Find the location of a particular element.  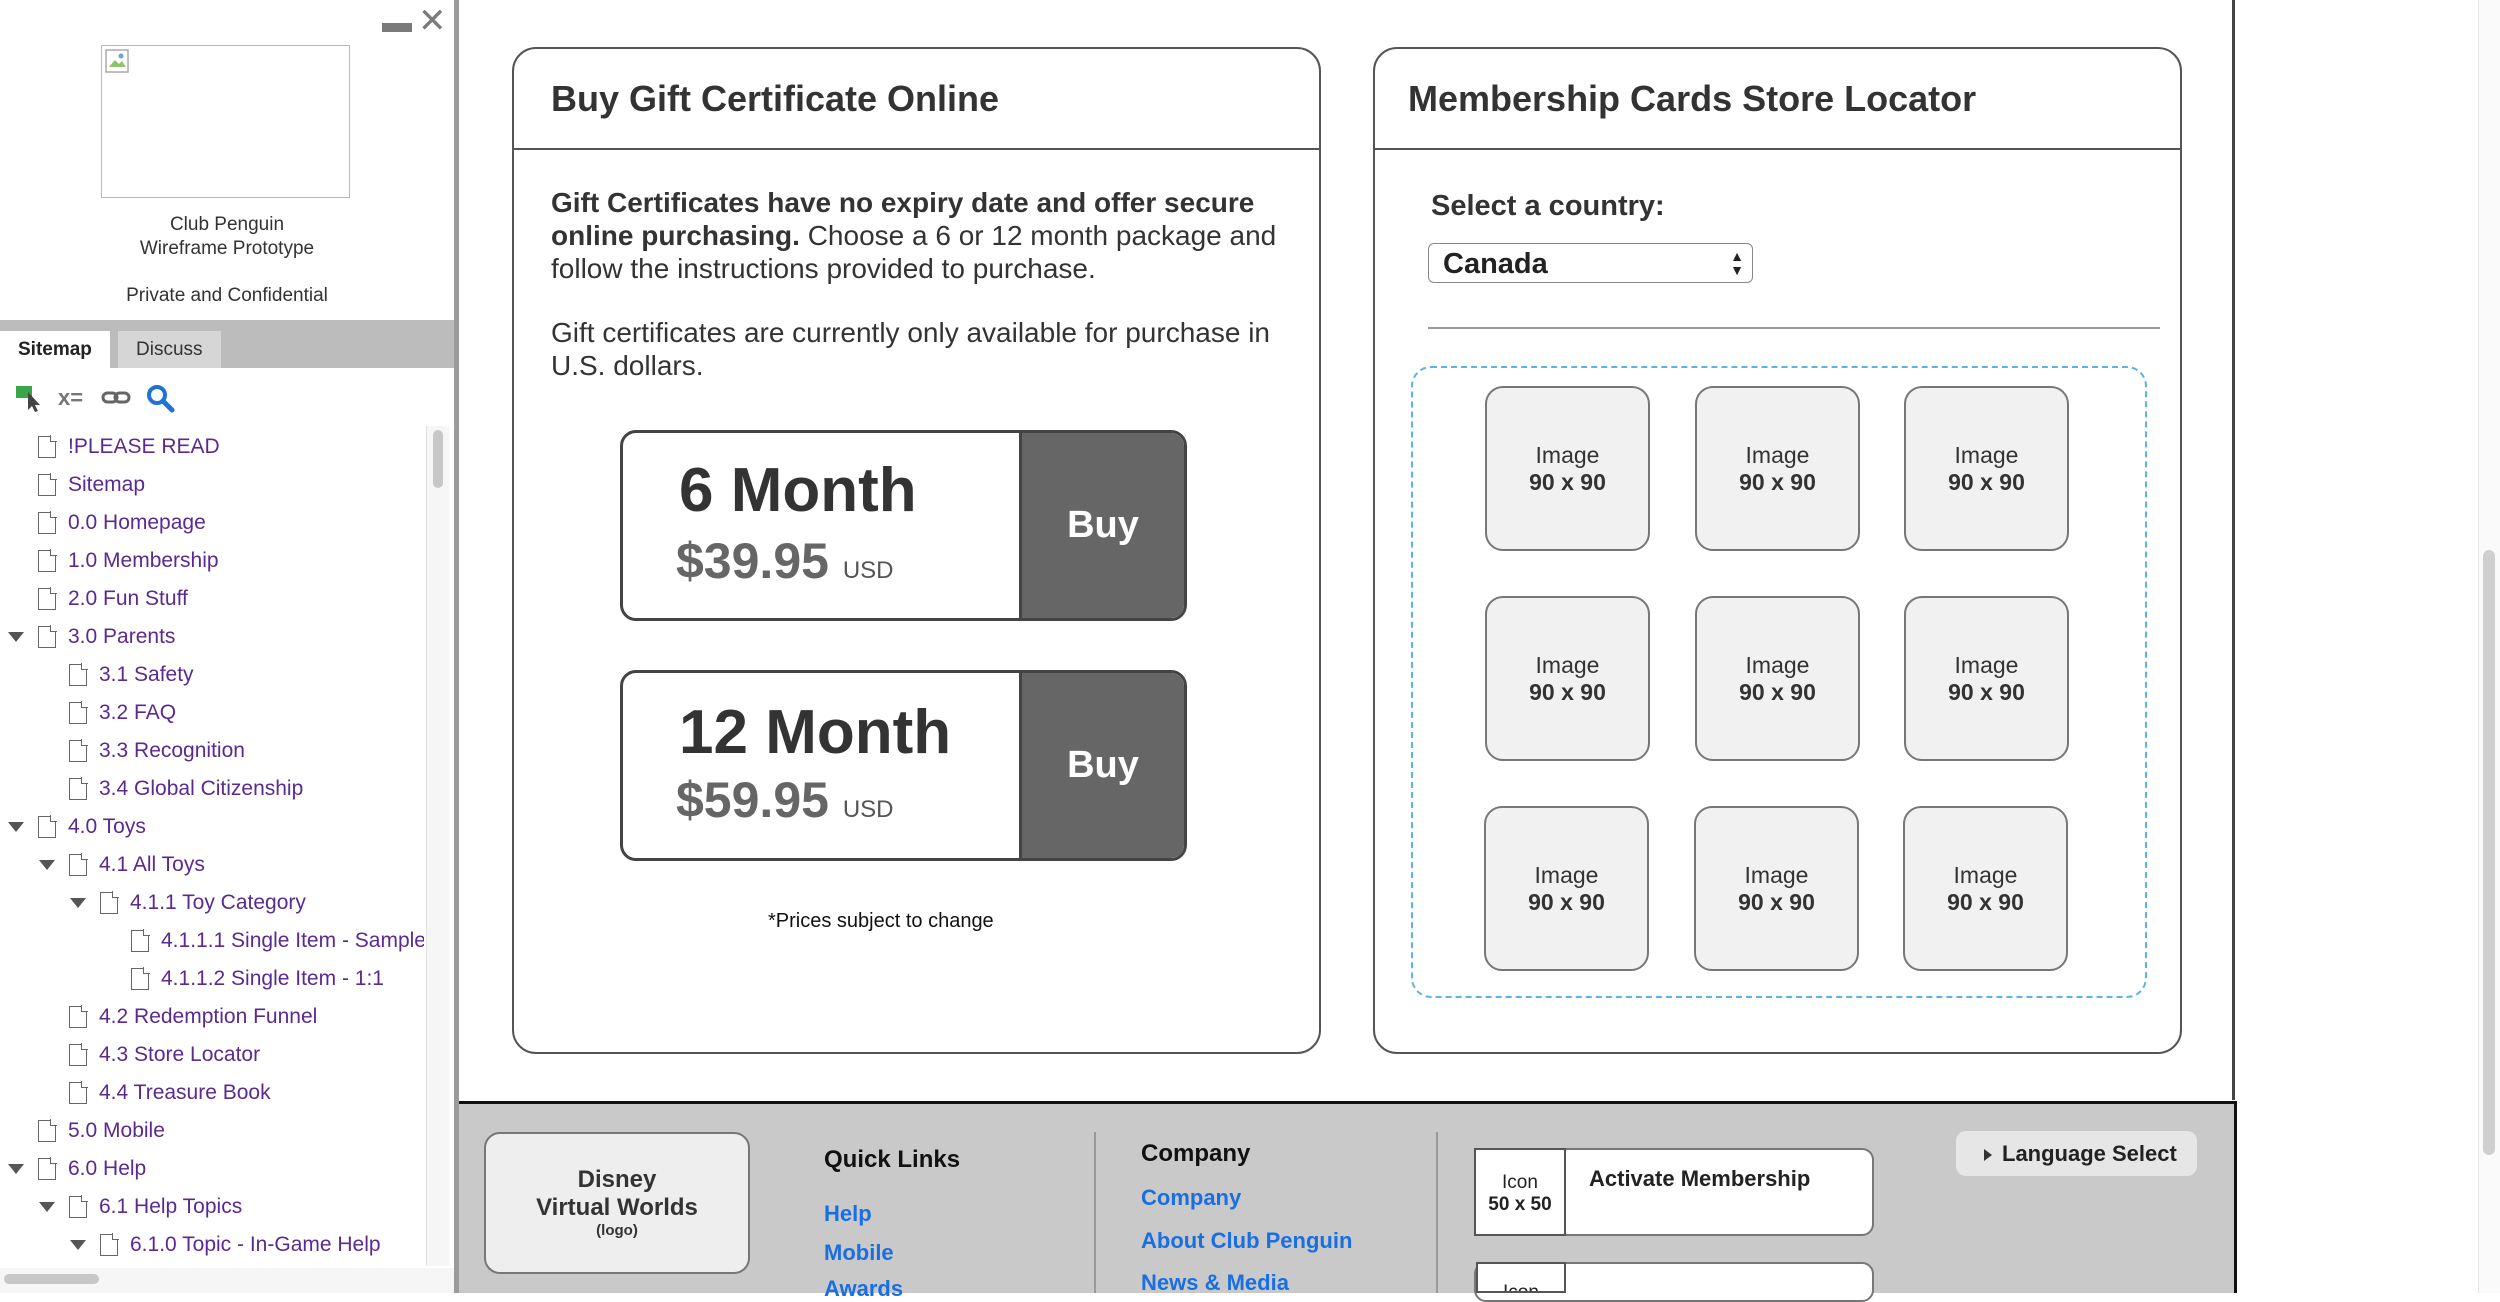

tree-item: 6.1.0 Topic - In-Game Help is located at coordinates (225, 1245).